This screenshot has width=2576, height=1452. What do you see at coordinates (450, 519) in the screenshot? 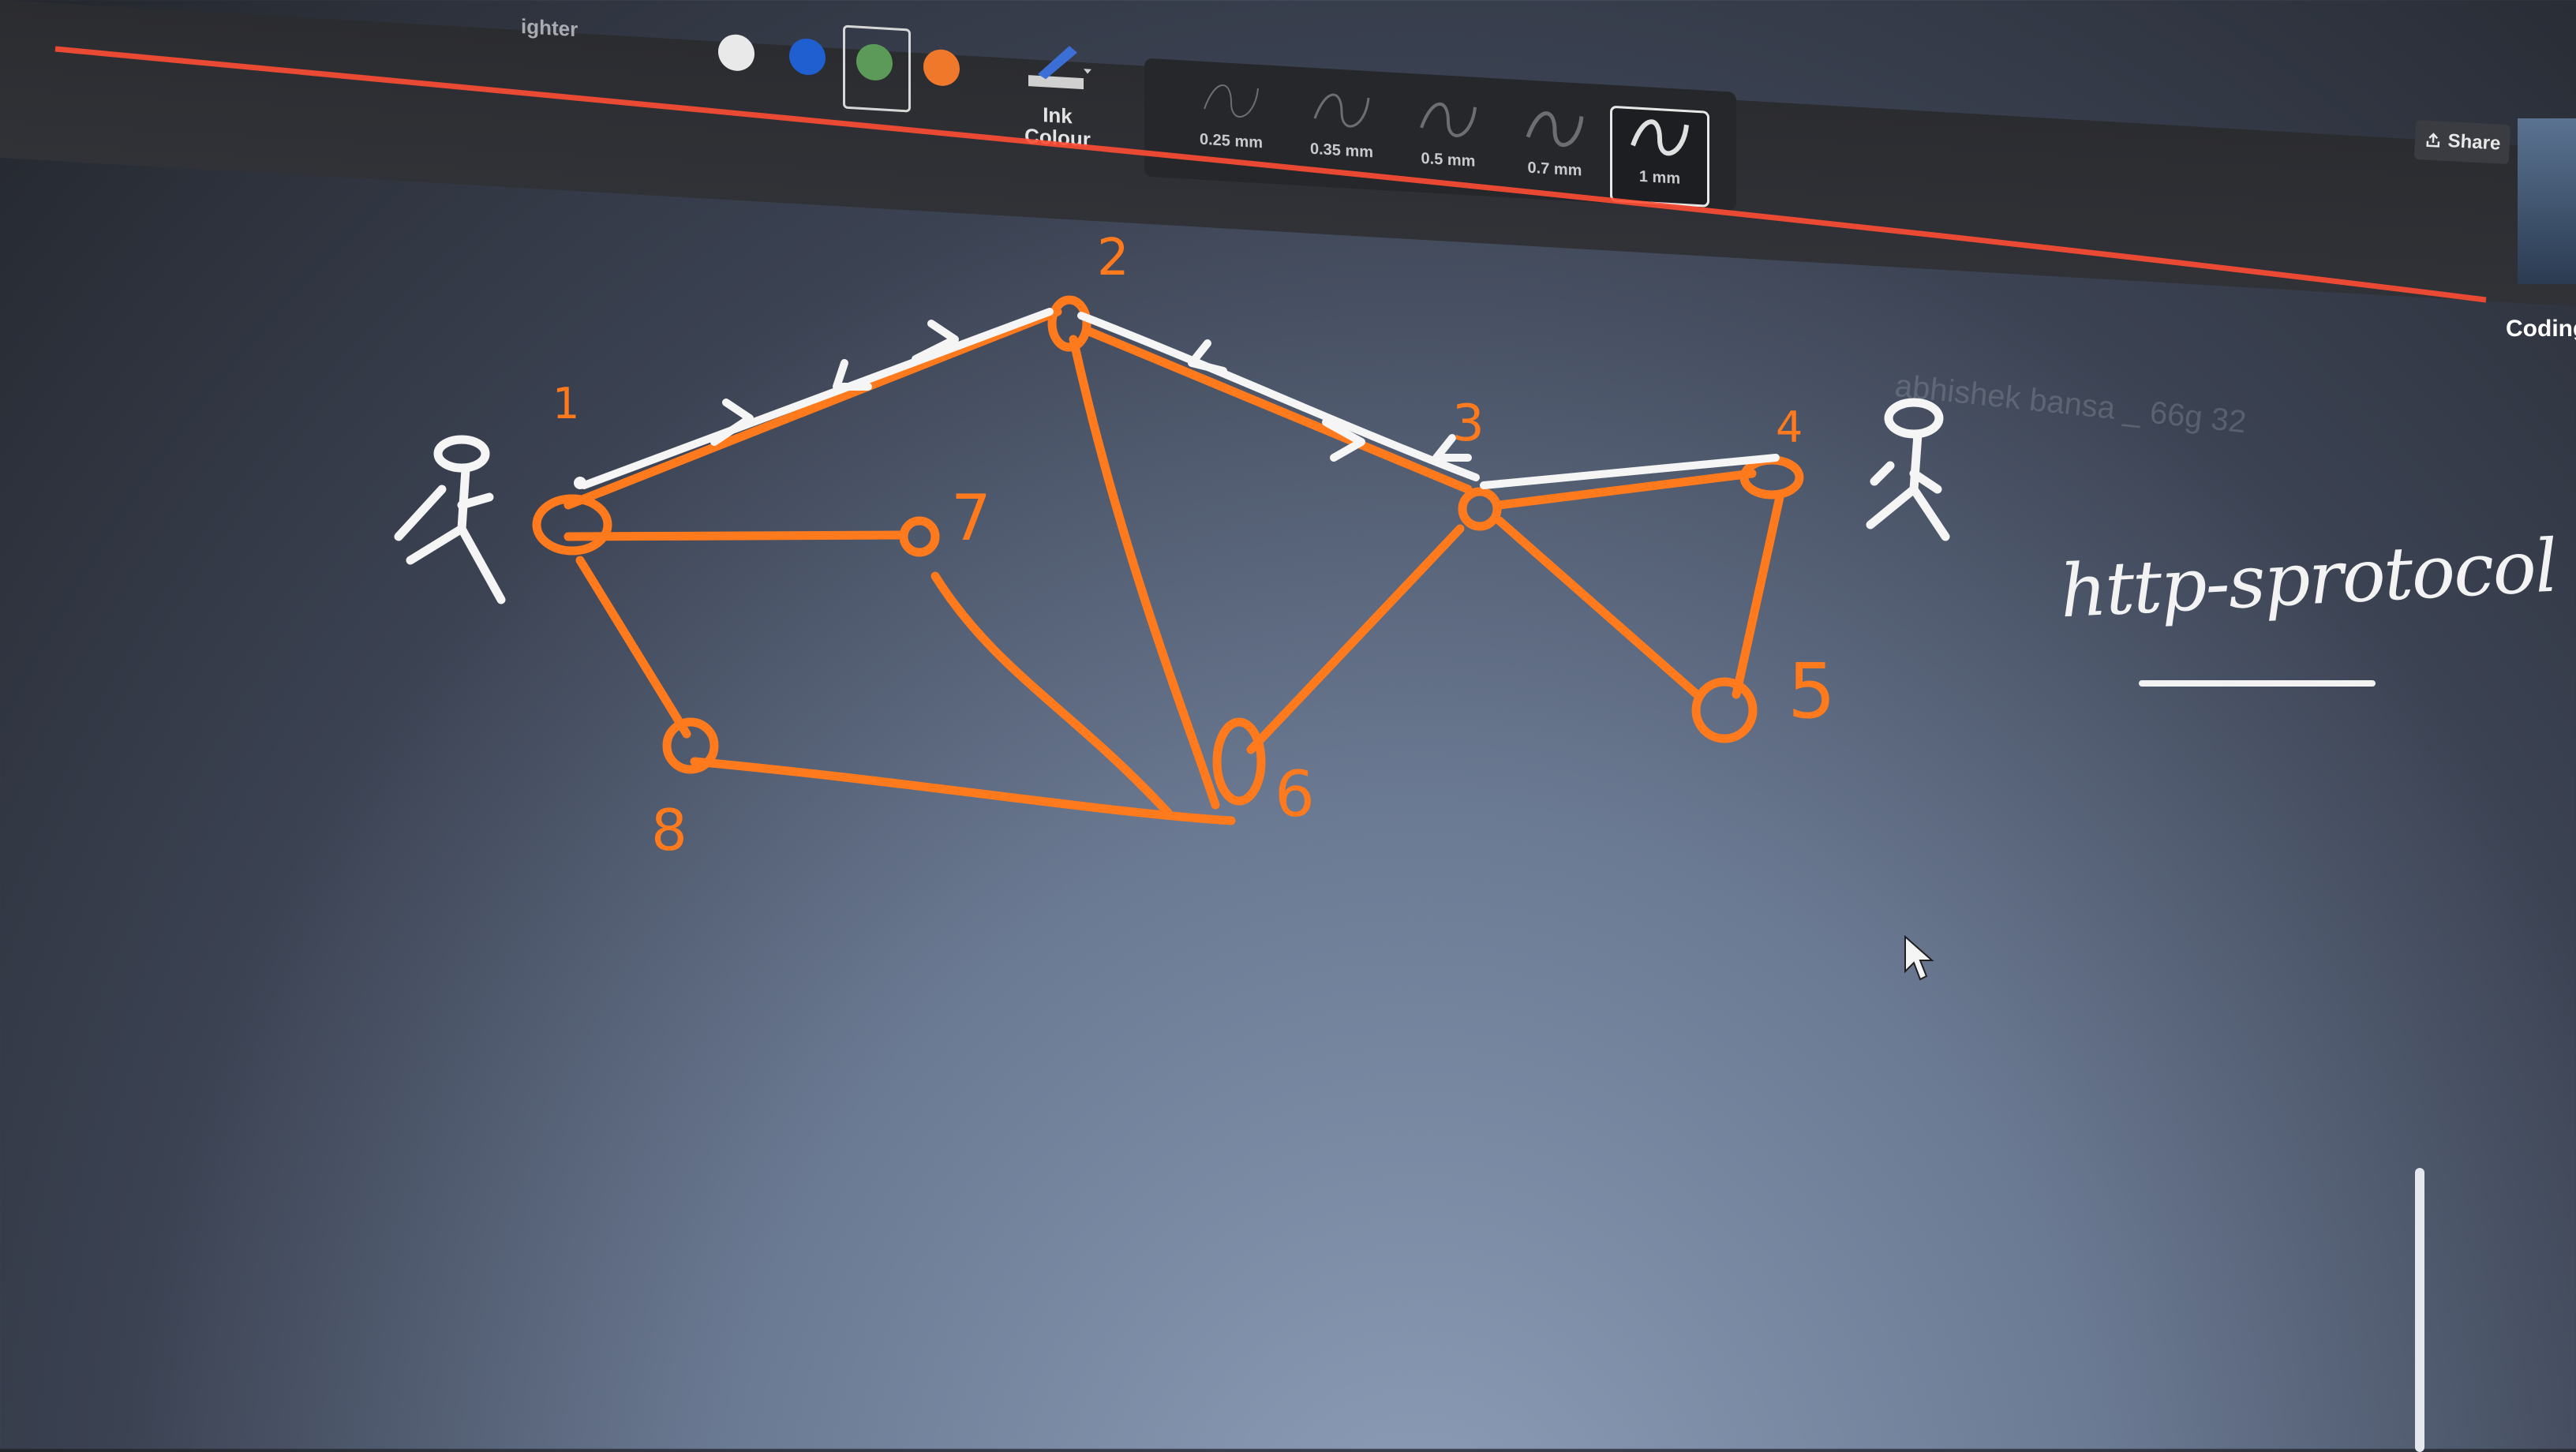
I see `stick-figure-left` at bounding box center [450, 519].